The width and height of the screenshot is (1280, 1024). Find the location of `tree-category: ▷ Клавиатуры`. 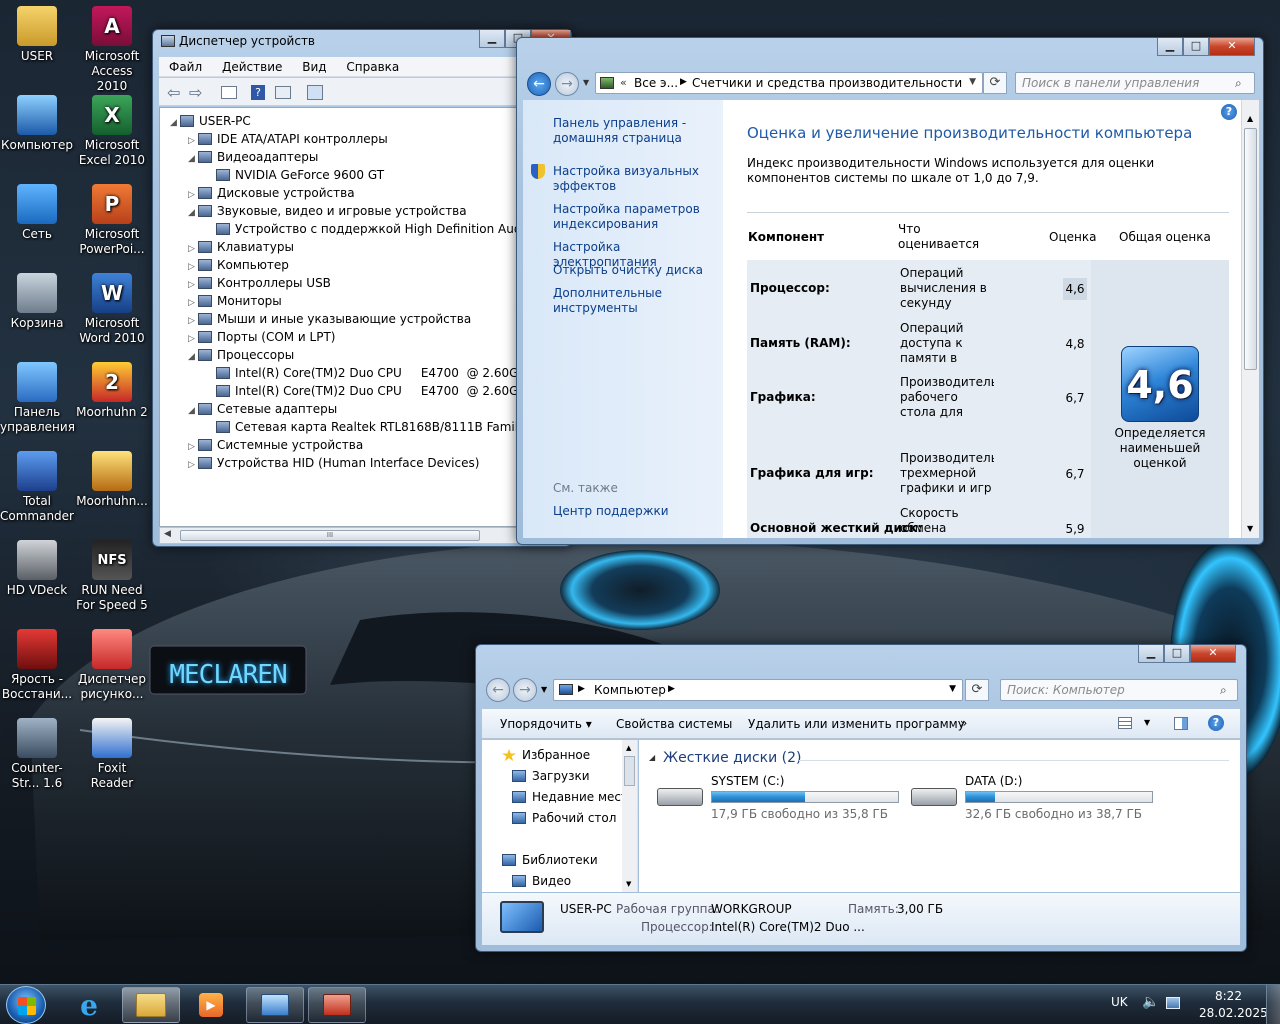

tree-category: ▷ Клавиатуры is located at coordinates (363, 247).